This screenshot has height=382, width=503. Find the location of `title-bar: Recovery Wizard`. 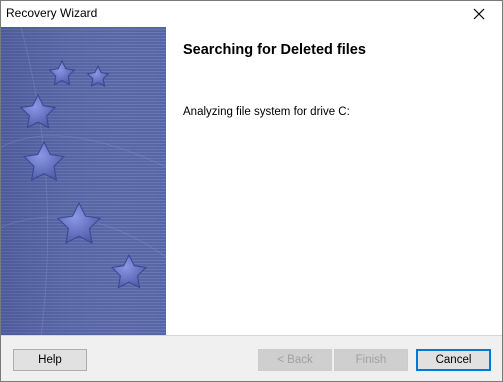

title-bar: Recovery Wizard is located at coordinates (251, 13).